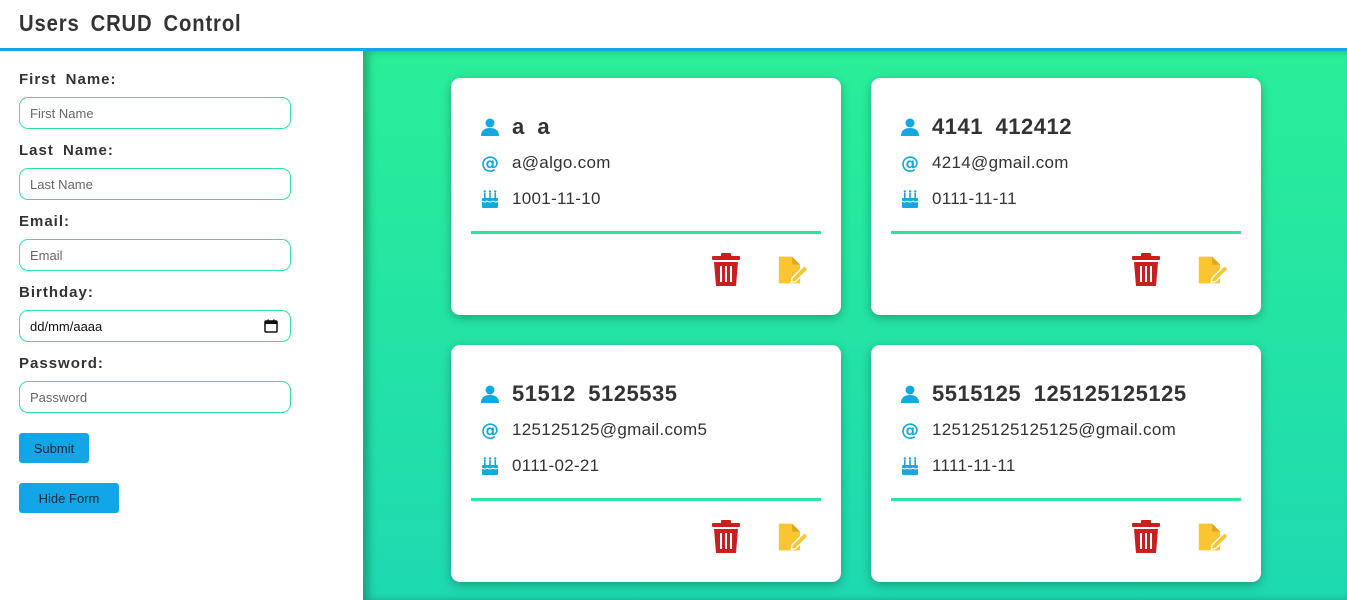 The width and height of the screenshot is (1347, 600). What do you see at coordinates (271, 326) in the screenshot?
I see `calendar-icon` at bounding box center [271, 326].